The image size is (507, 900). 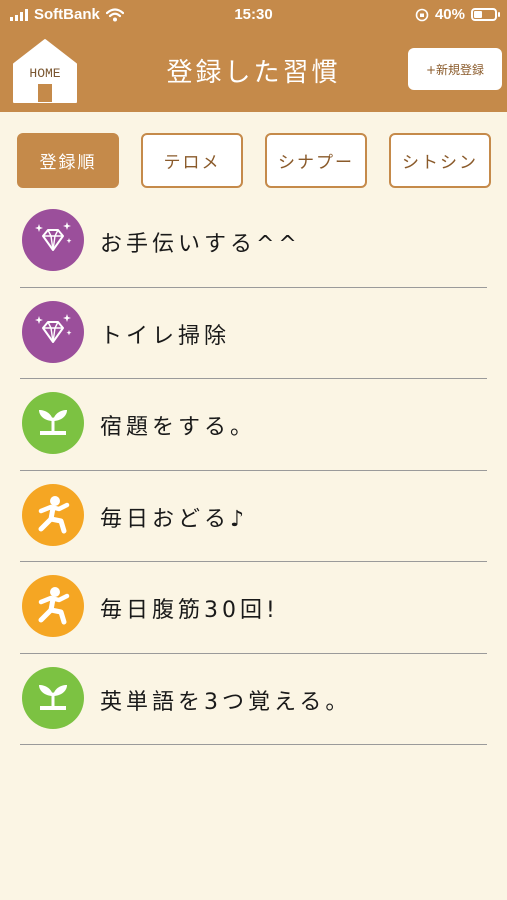 I want to click on habit-row: トイレ掃除, so click(x=253, y=333).